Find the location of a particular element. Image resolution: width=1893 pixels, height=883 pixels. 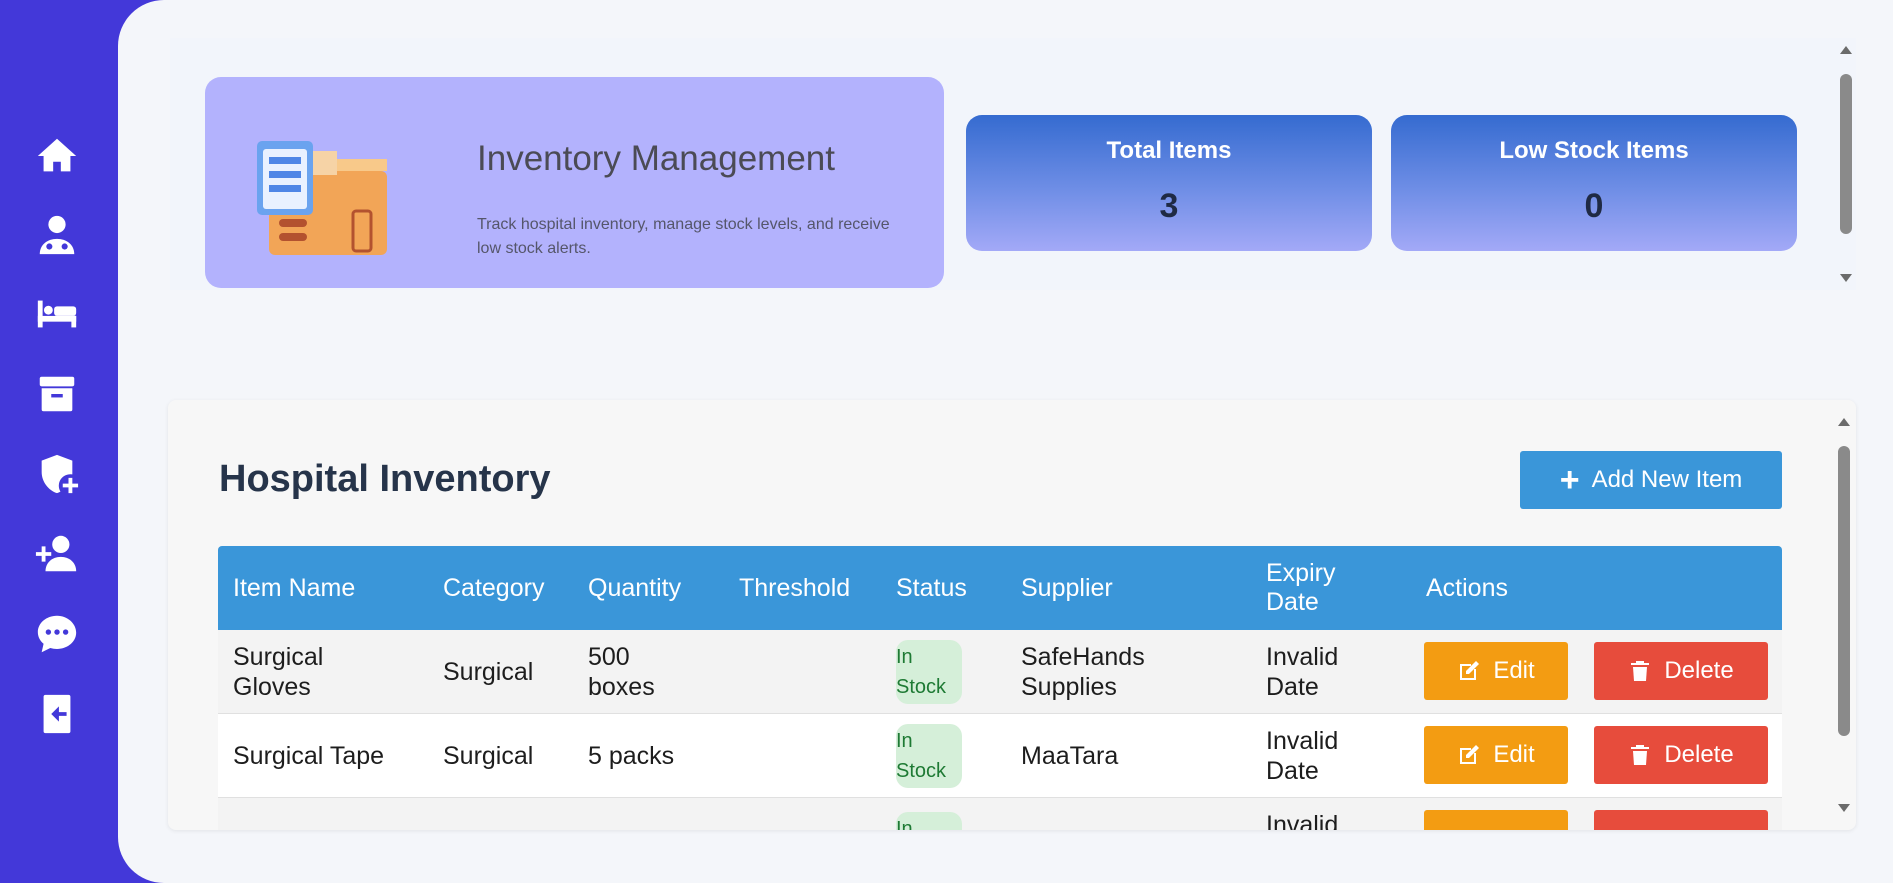

low-stock-value: 0 is located at coordinates (1594, 206).